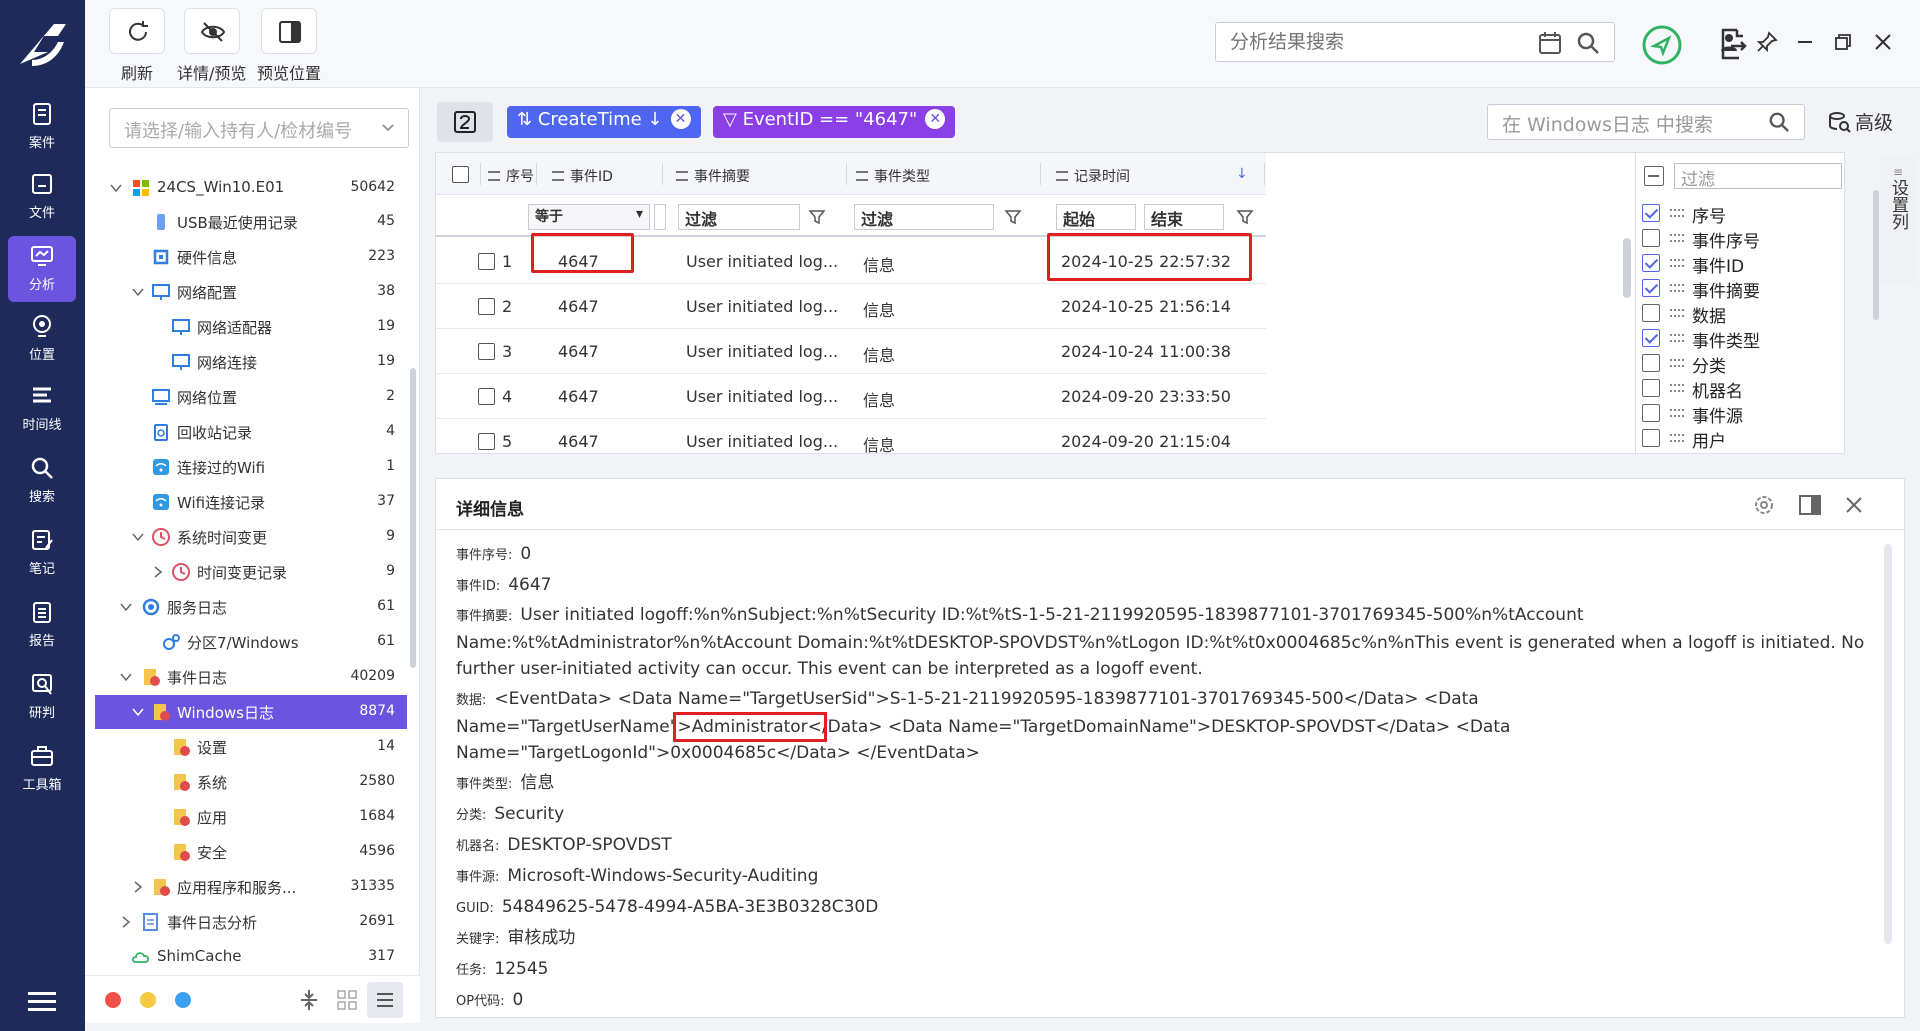  I want to click on grid-scrollbar, so click(1627, 268).